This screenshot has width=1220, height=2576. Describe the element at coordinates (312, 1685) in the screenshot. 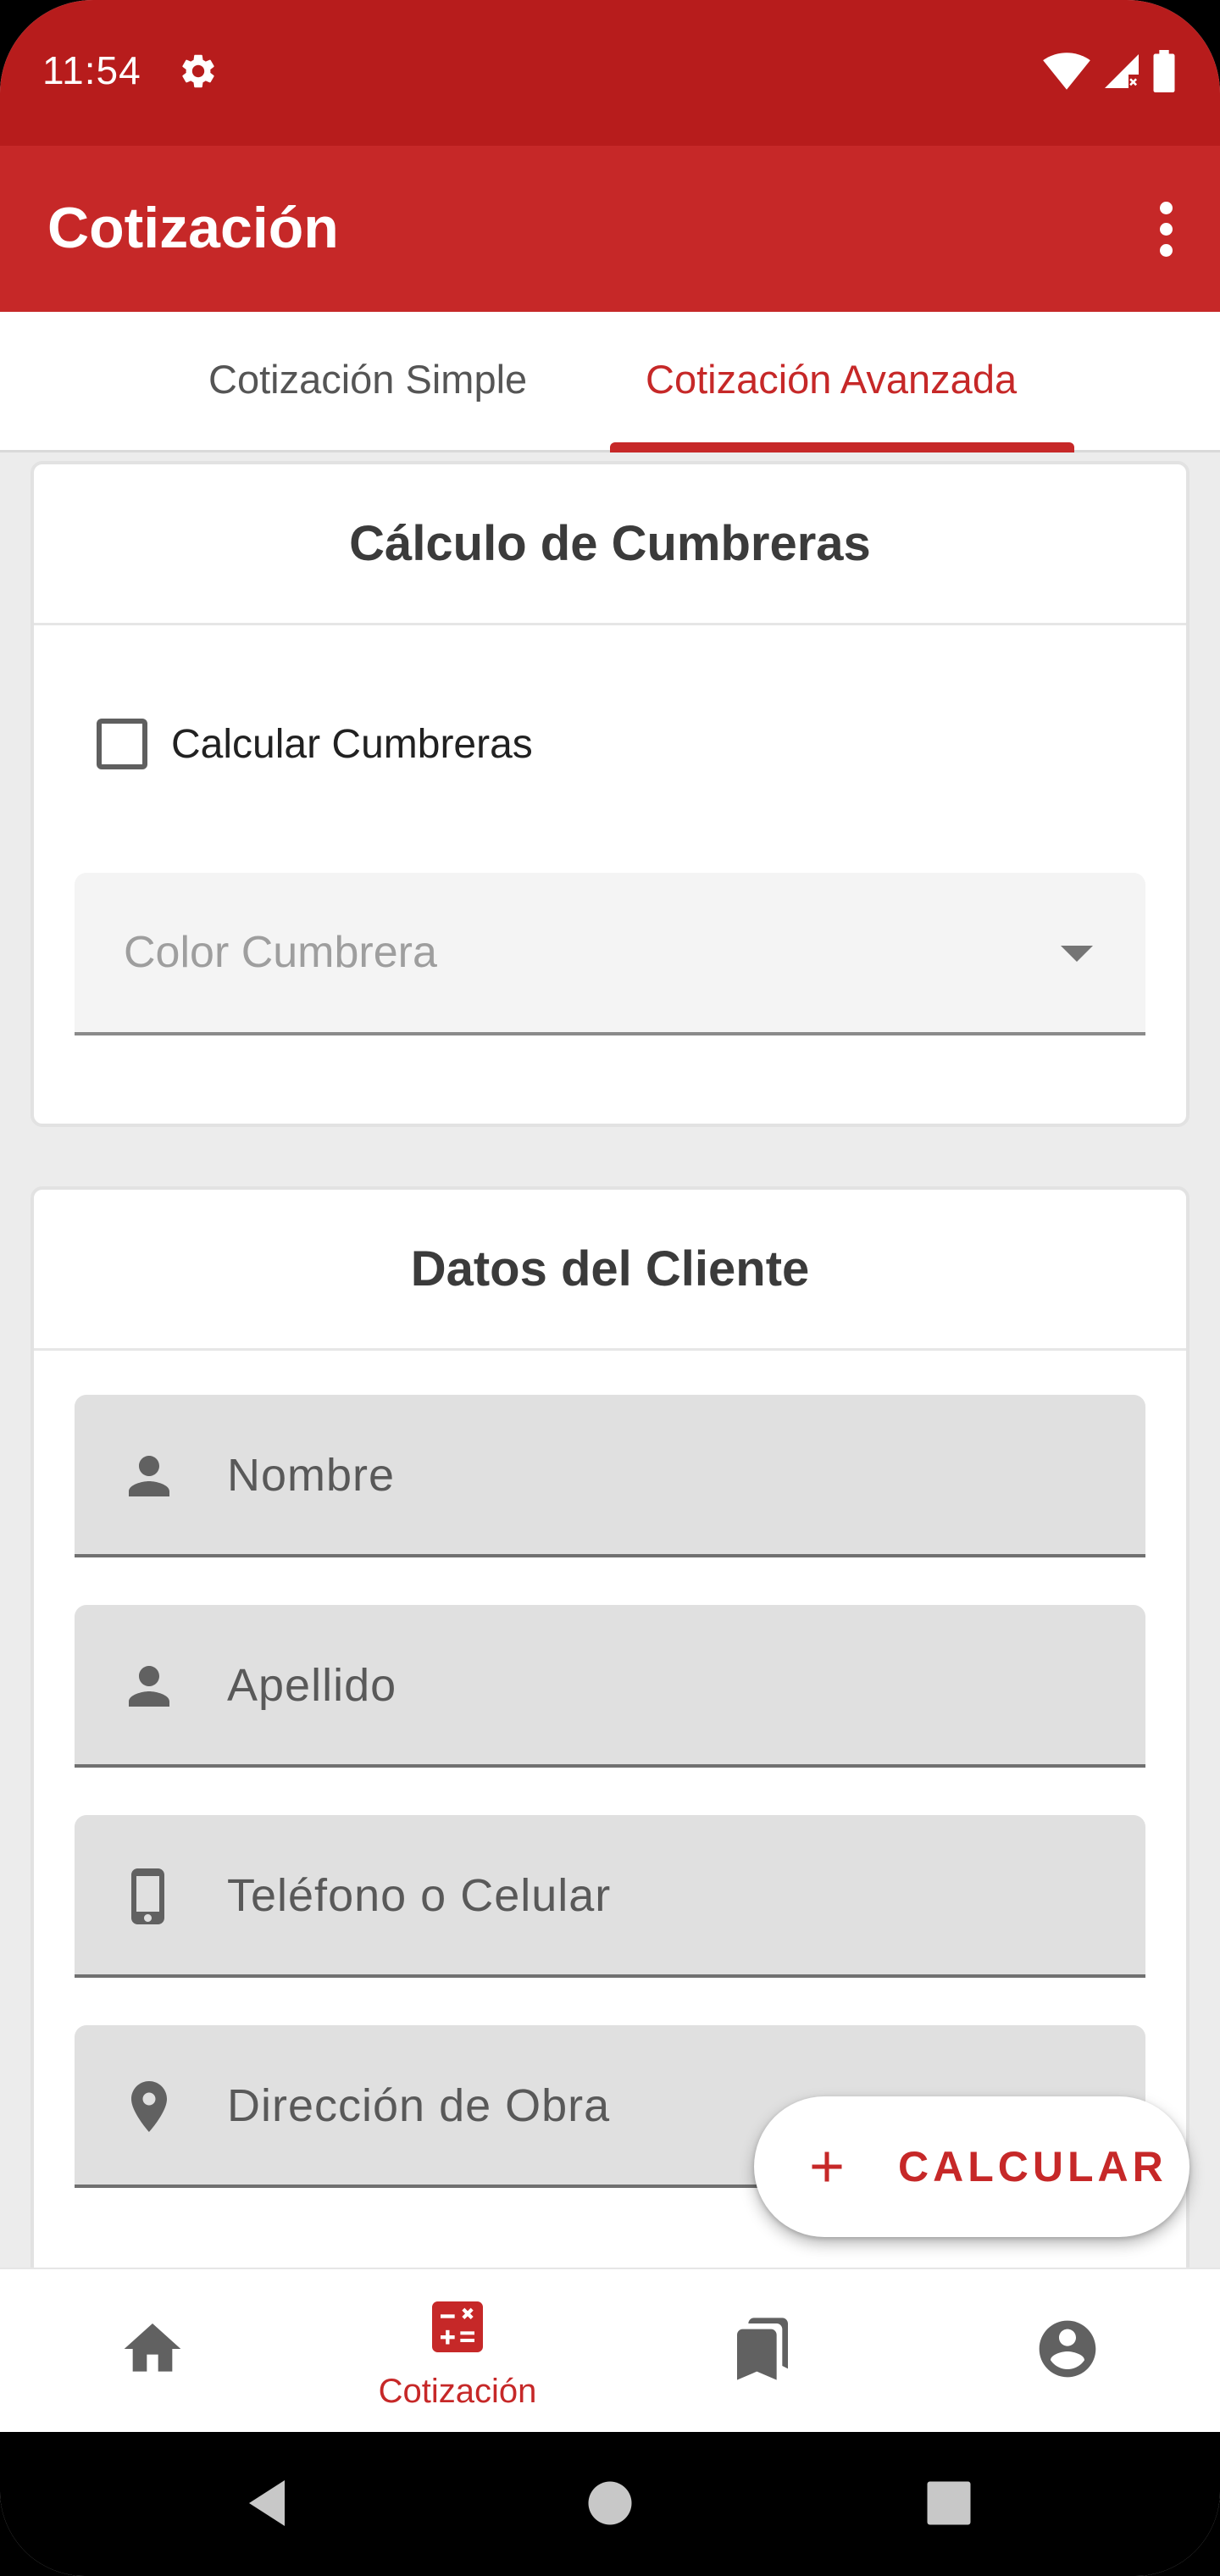

I see `field-placeholder: Apellido` at that location.